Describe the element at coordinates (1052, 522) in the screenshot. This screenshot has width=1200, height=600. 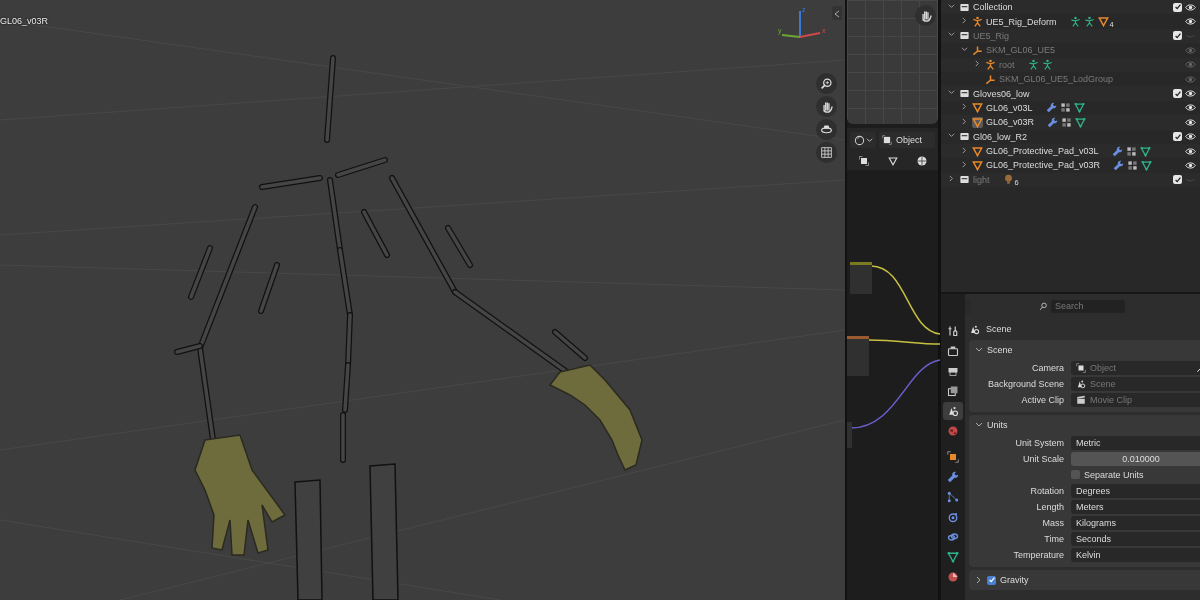
I see `field-label: Mass` at that location.